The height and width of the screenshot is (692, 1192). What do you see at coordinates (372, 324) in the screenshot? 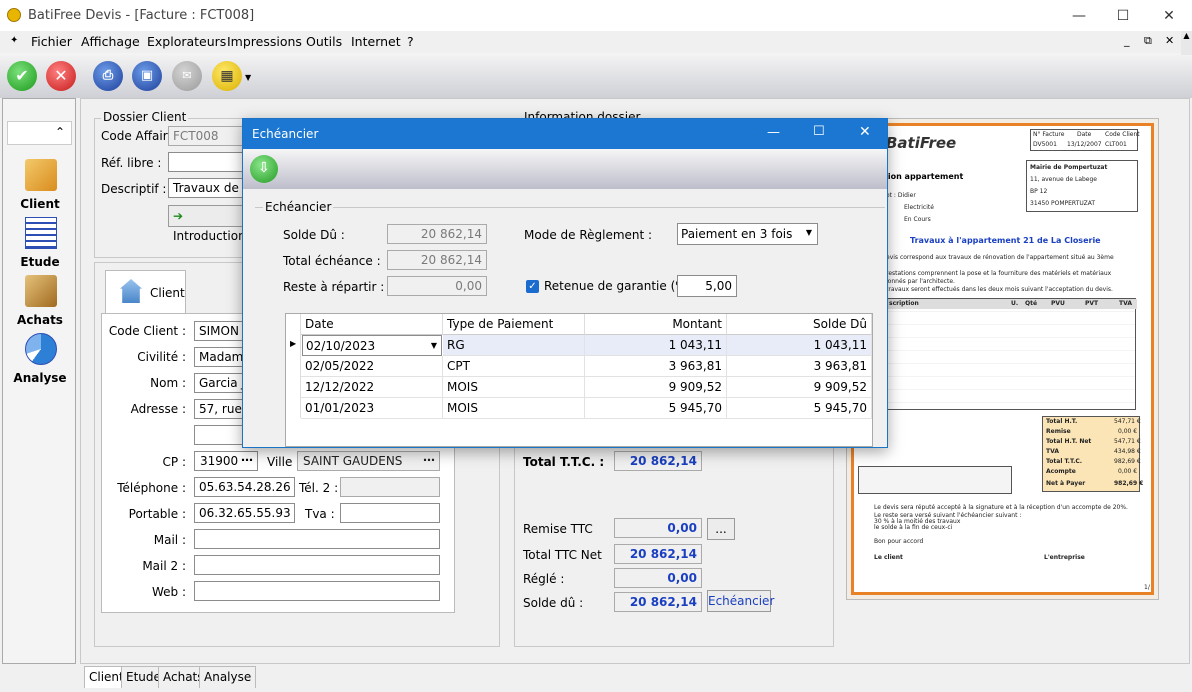
I see `col-header-date: Date` at bounding box center [372, 324].